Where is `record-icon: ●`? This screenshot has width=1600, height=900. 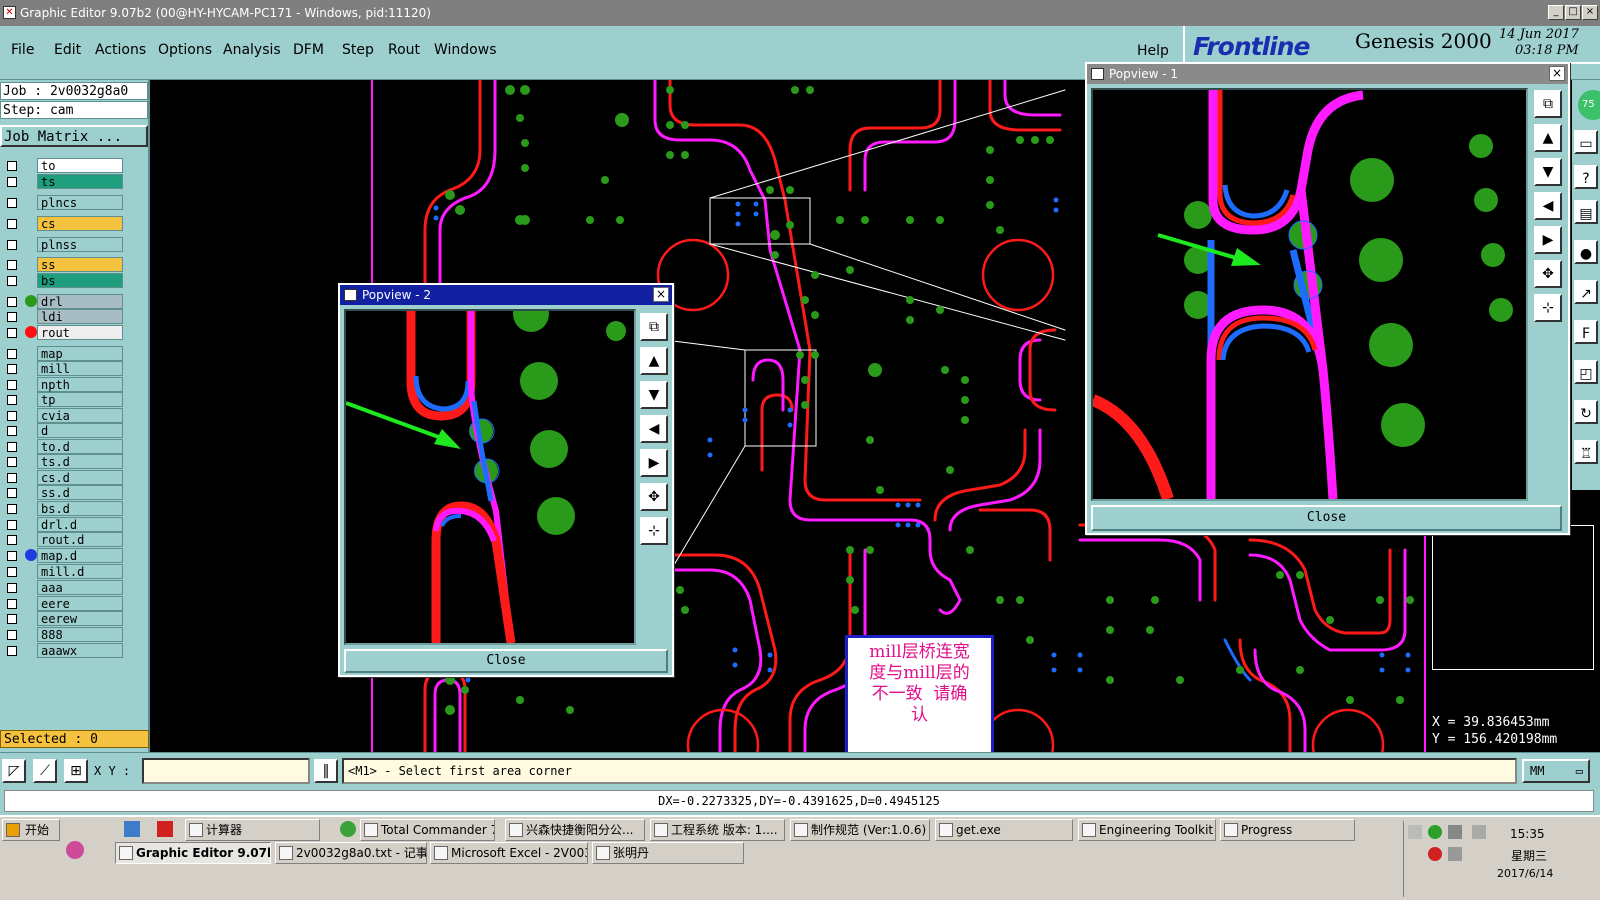 record-icon: ● is located at coordinates (1586, 252).